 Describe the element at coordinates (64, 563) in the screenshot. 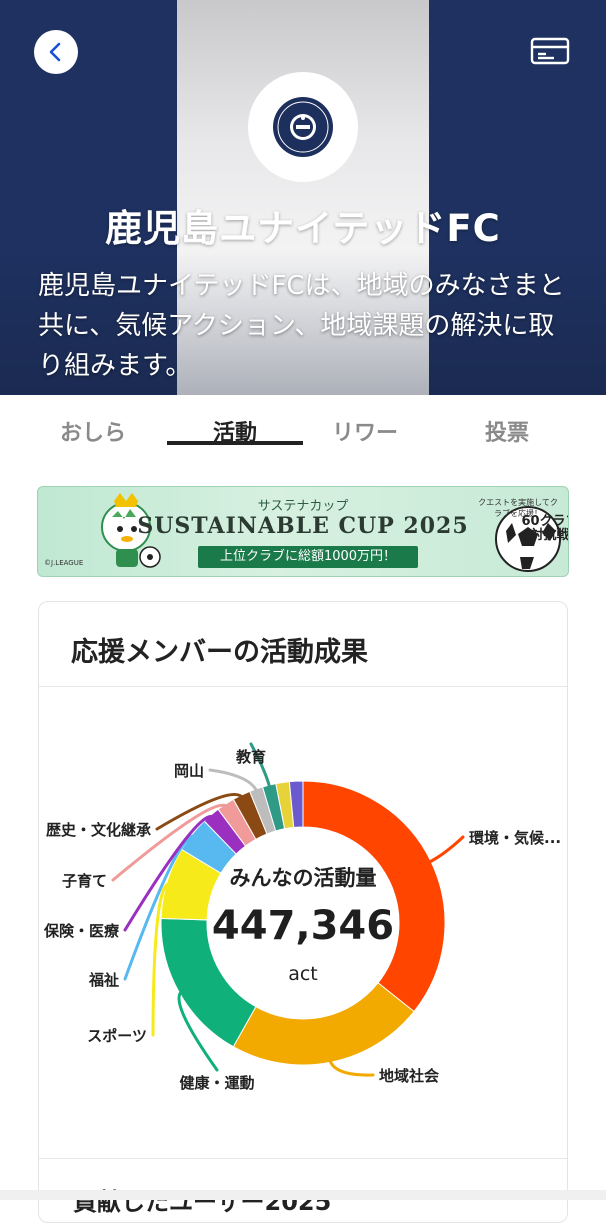

I see `banner-credit: ©J.LEAGUE` at that location.